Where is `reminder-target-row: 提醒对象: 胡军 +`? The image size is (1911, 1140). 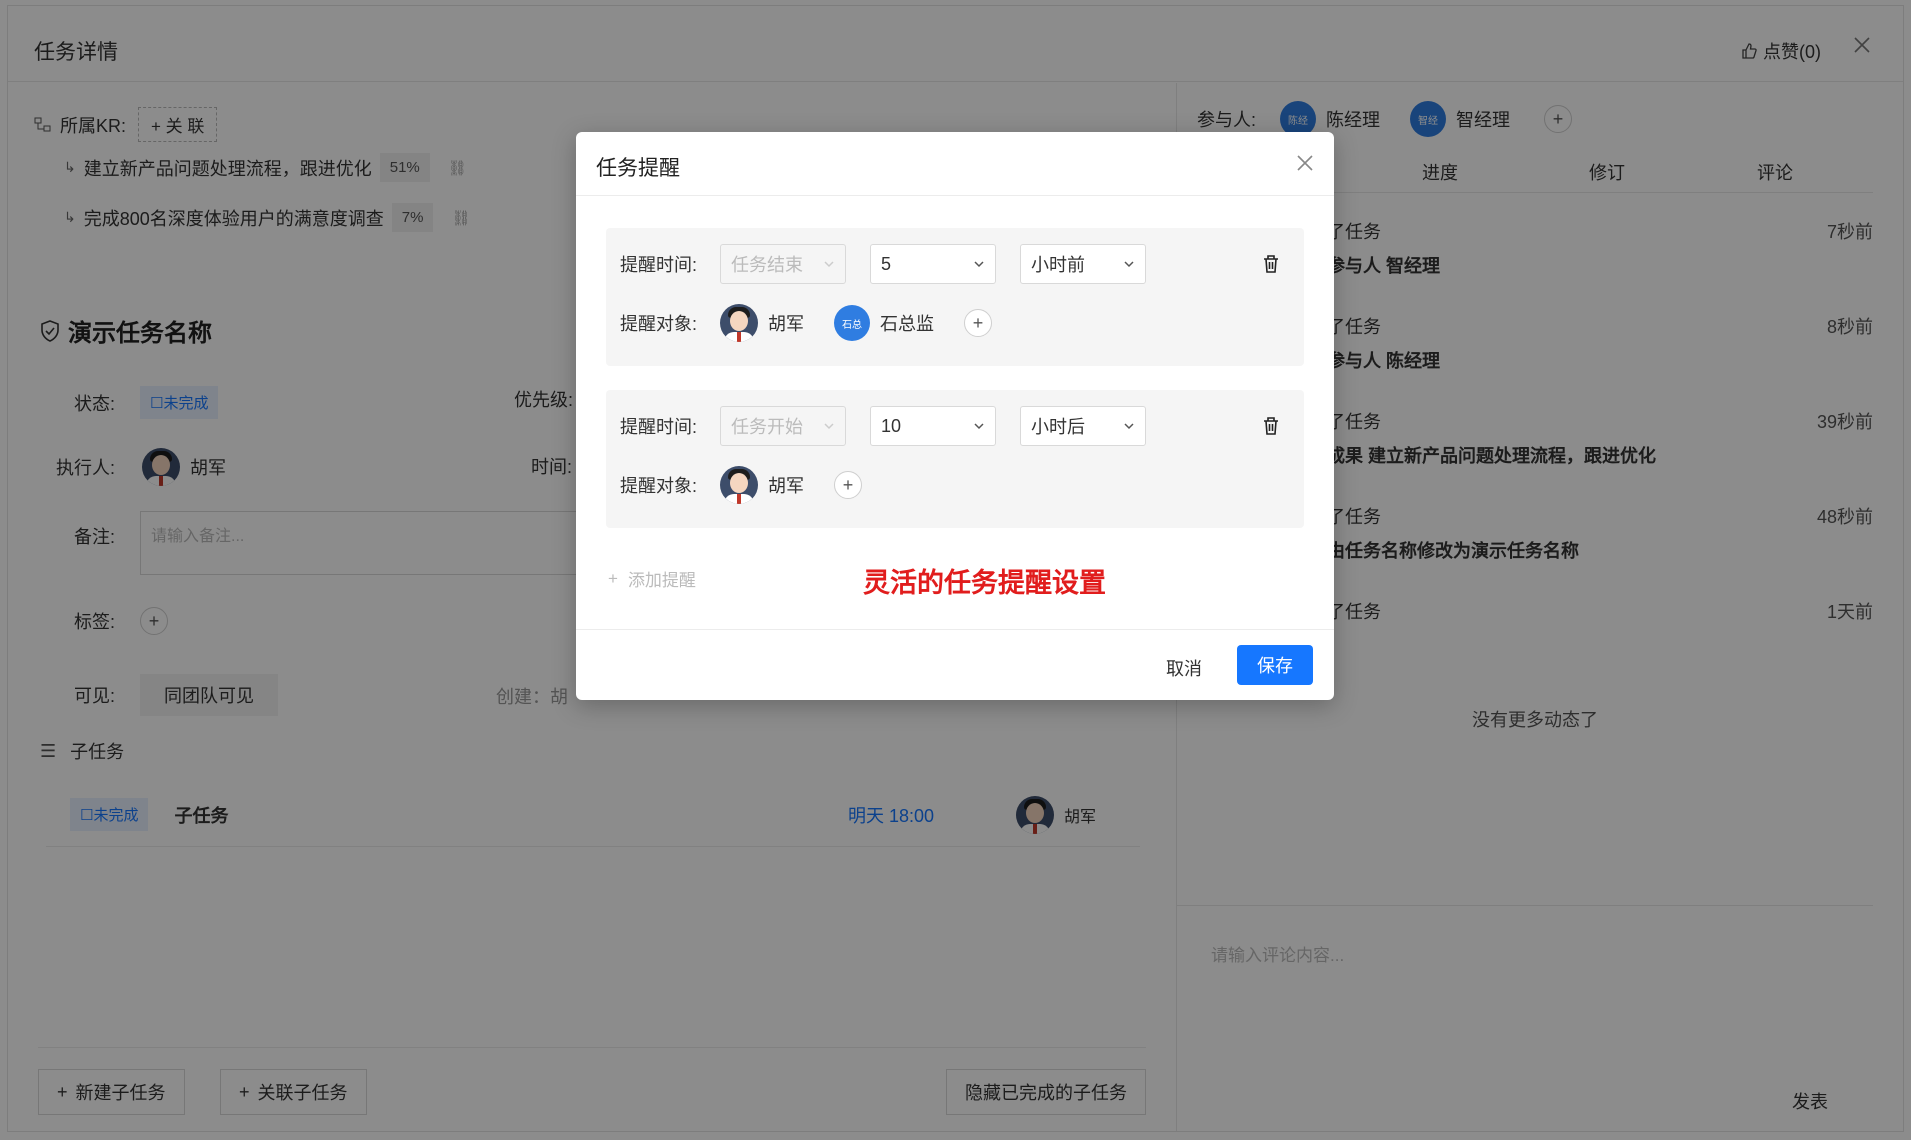
reminder-target-row: 提醒对象: 胡军 + is located at coordinates (741, 485).